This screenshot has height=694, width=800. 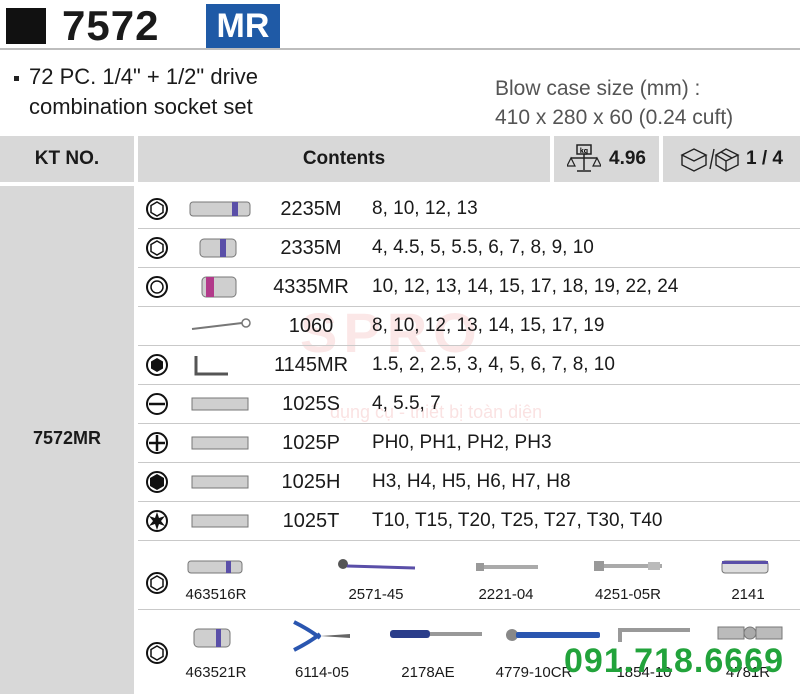 What do you see at coordinates (745, 567) in the screenshot?
I see `bit-holder-icon` at bounding box center [745, 567].